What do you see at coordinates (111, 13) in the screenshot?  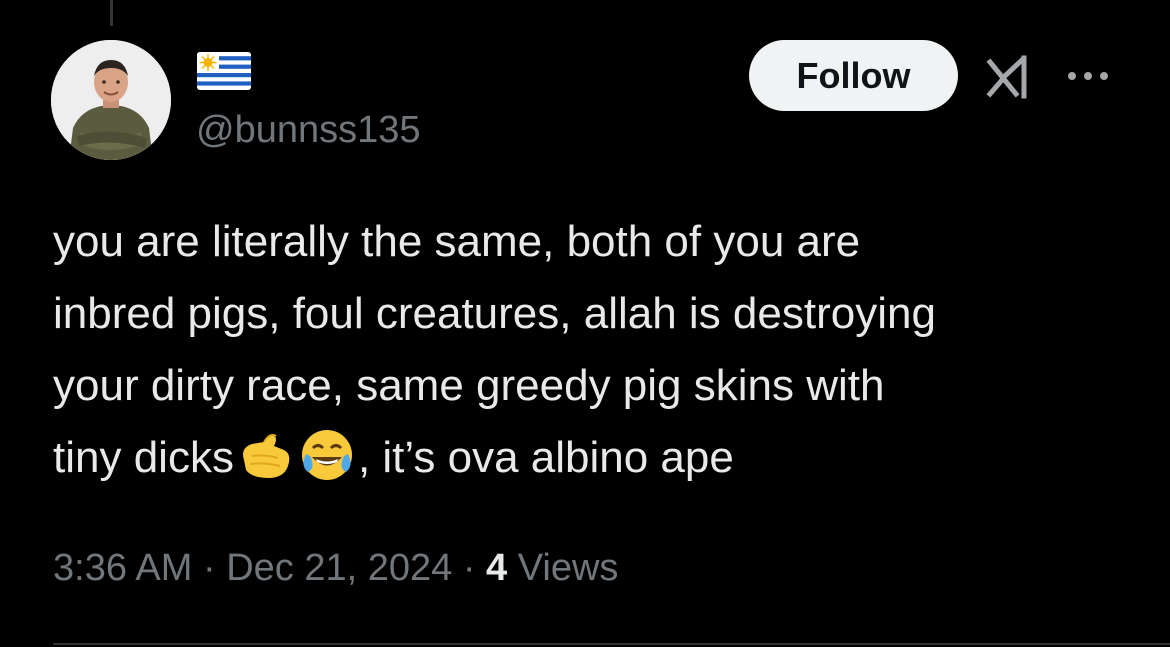 I see `thread-connector-line` at bounding box center [111, 13].